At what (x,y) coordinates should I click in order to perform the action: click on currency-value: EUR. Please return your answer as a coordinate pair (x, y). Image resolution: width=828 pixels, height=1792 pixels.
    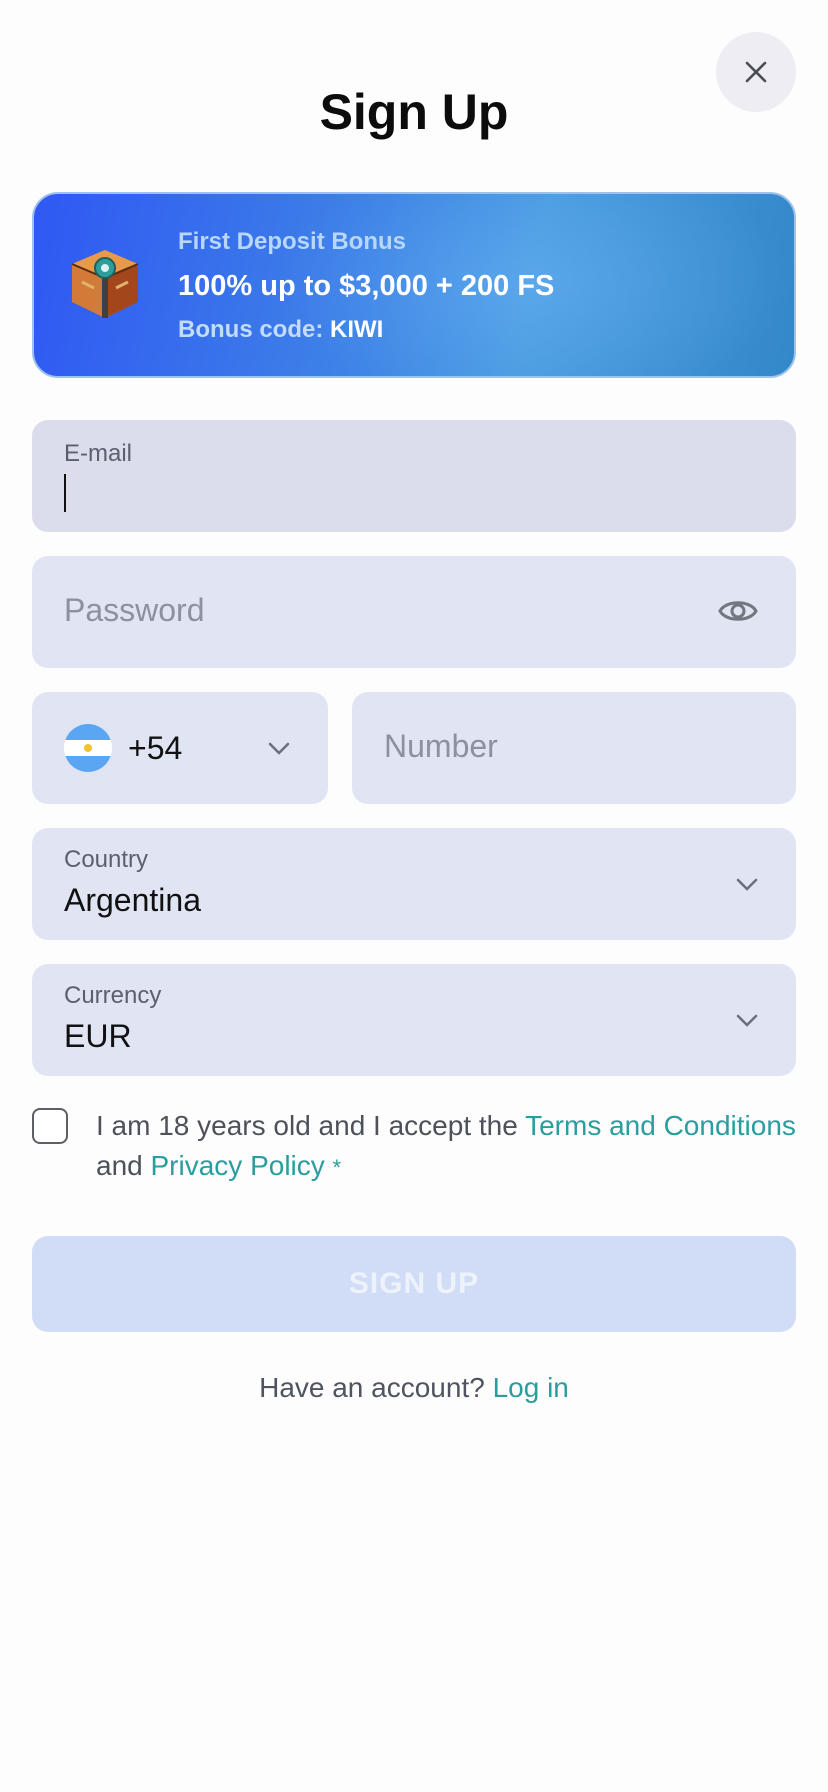
    Looking at the image, I should click on (98, 1036).